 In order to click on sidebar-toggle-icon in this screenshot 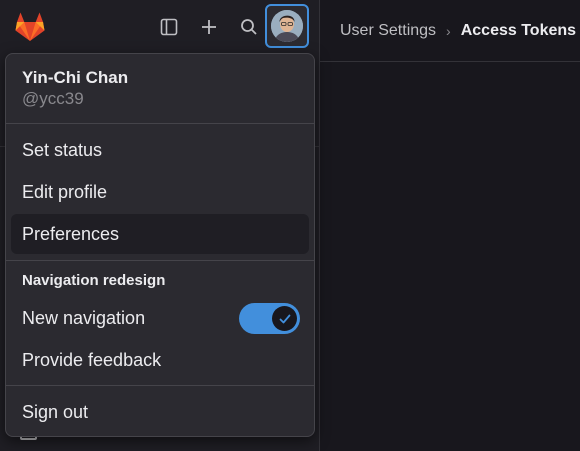, I will do `click(169, 27)`.